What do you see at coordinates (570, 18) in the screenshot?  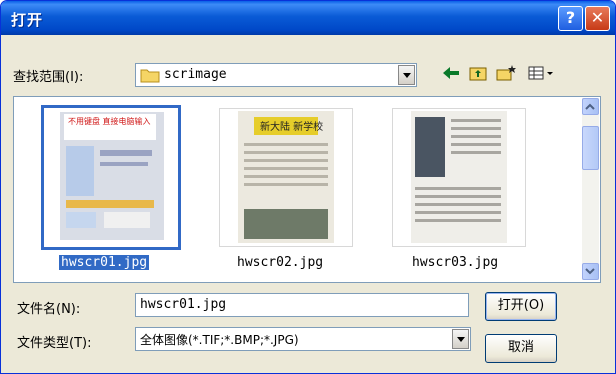 I see `help-button: ?` at bounding box center [570, 18].